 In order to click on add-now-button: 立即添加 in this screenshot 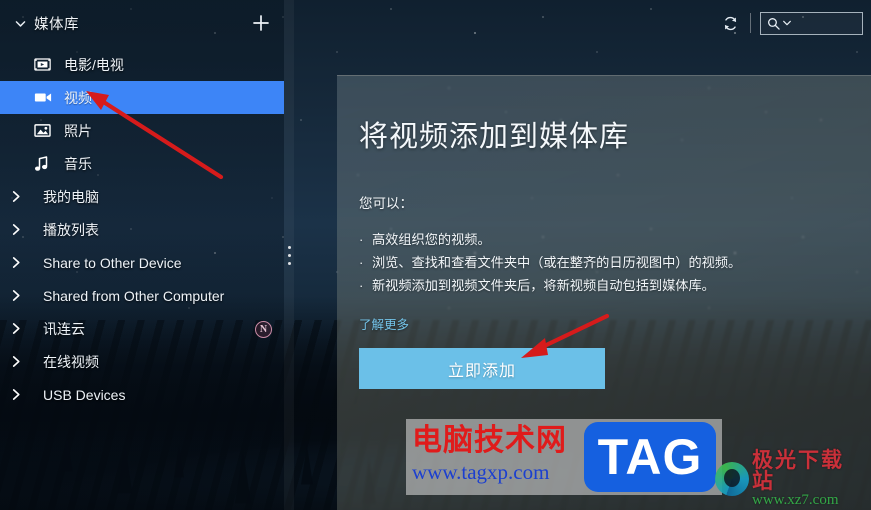, I will do `click(482, 368)`.